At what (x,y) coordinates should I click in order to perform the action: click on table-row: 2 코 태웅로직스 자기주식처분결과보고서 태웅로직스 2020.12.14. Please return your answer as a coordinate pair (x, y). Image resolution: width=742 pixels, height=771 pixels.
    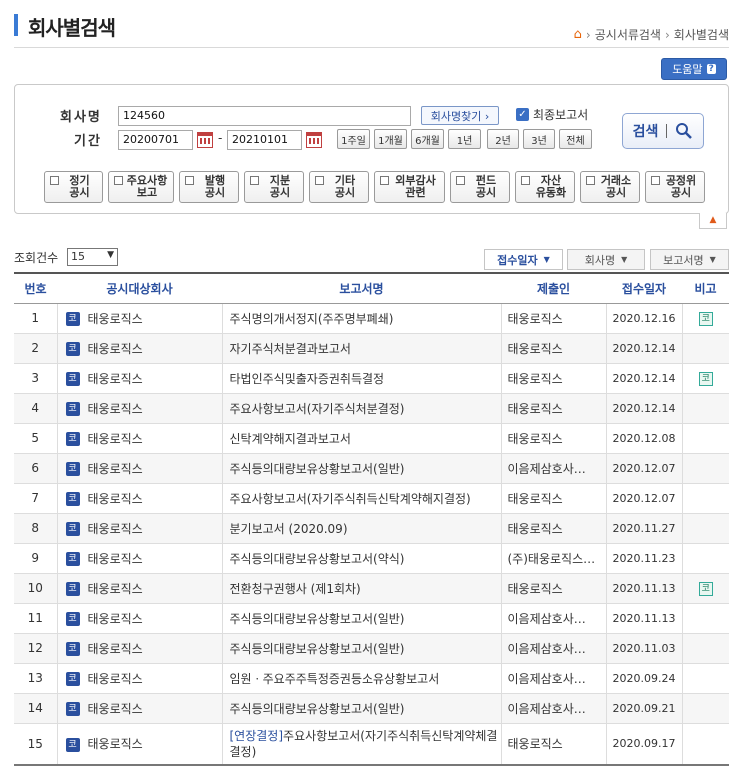
    Looking at the image, I should click on (371, 348).